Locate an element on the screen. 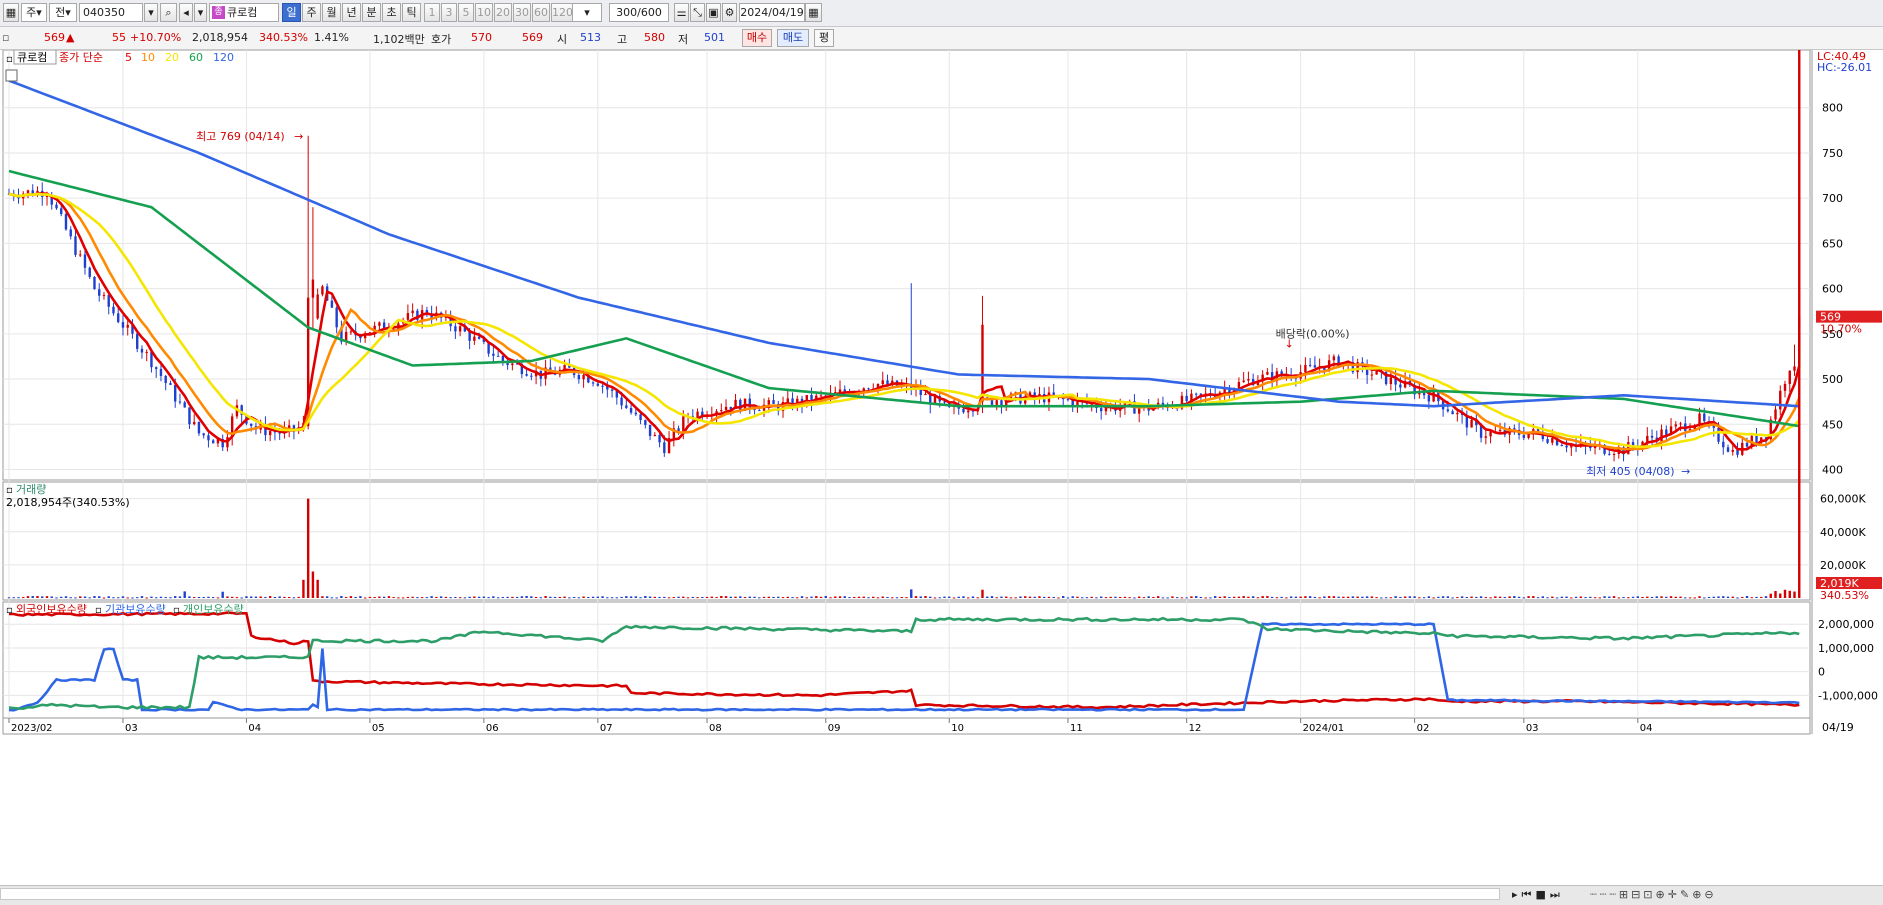  code-dropdown: ▾ is located at coordinates (151, 12).